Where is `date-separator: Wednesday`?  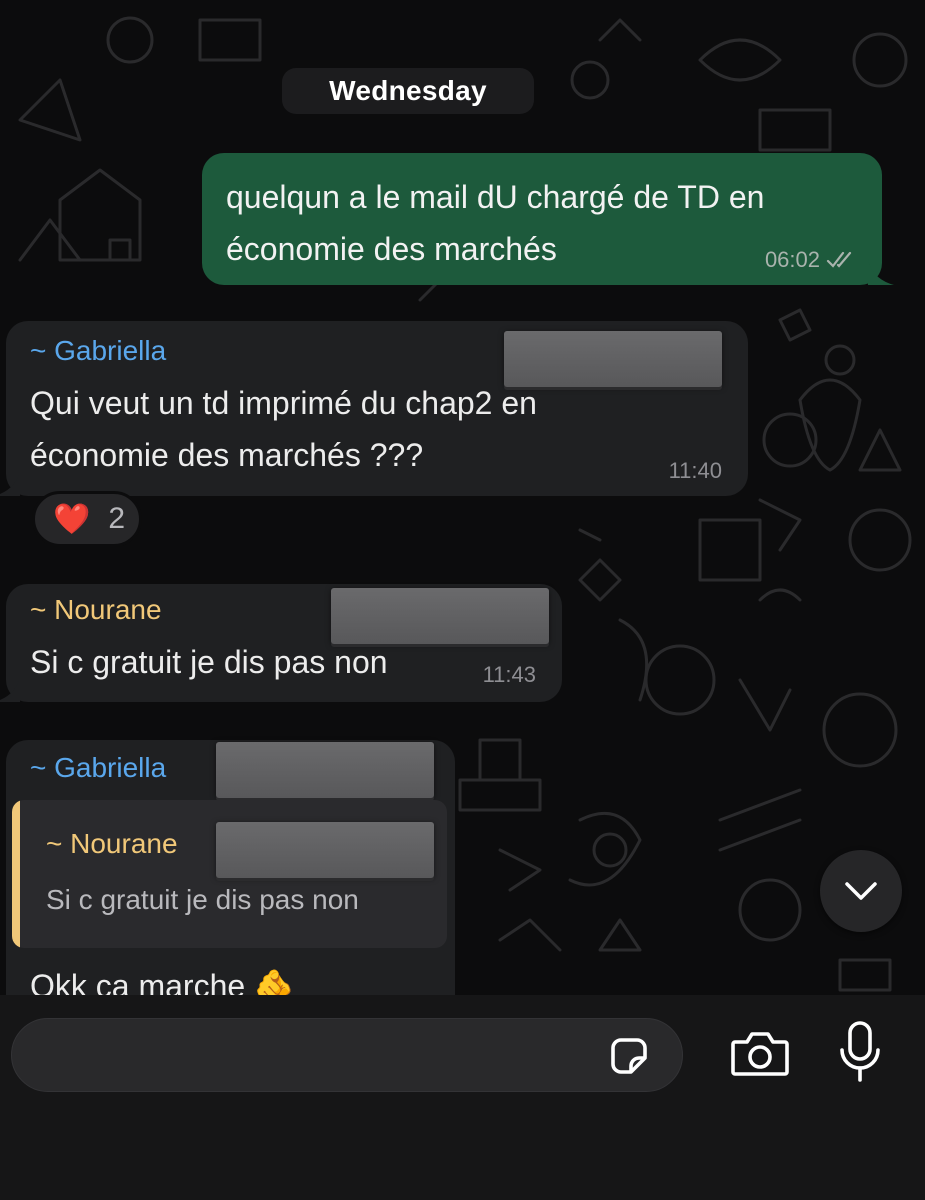 date-separator: Wednesday is located at coordinates (408, 91).